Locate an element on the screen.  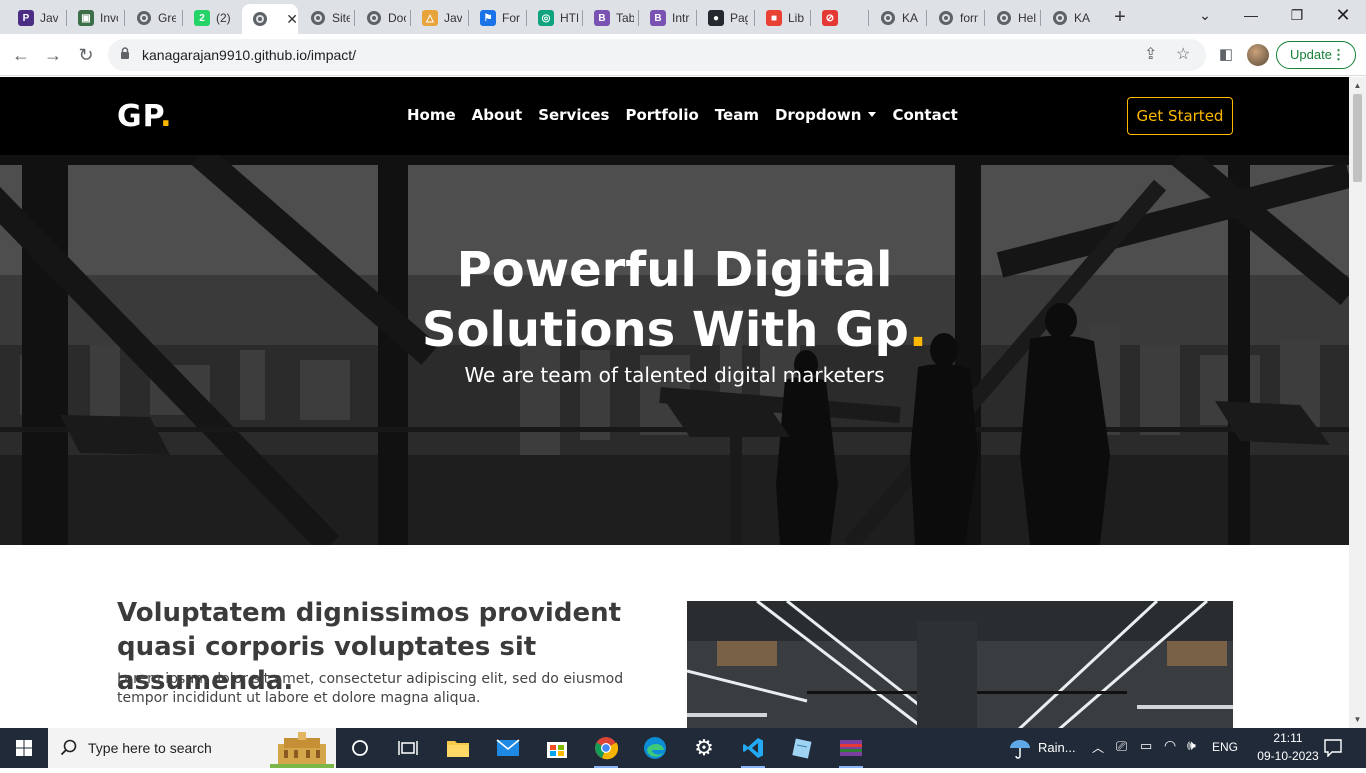
browser-tab: △ Java is located at coordinates (439, 18).